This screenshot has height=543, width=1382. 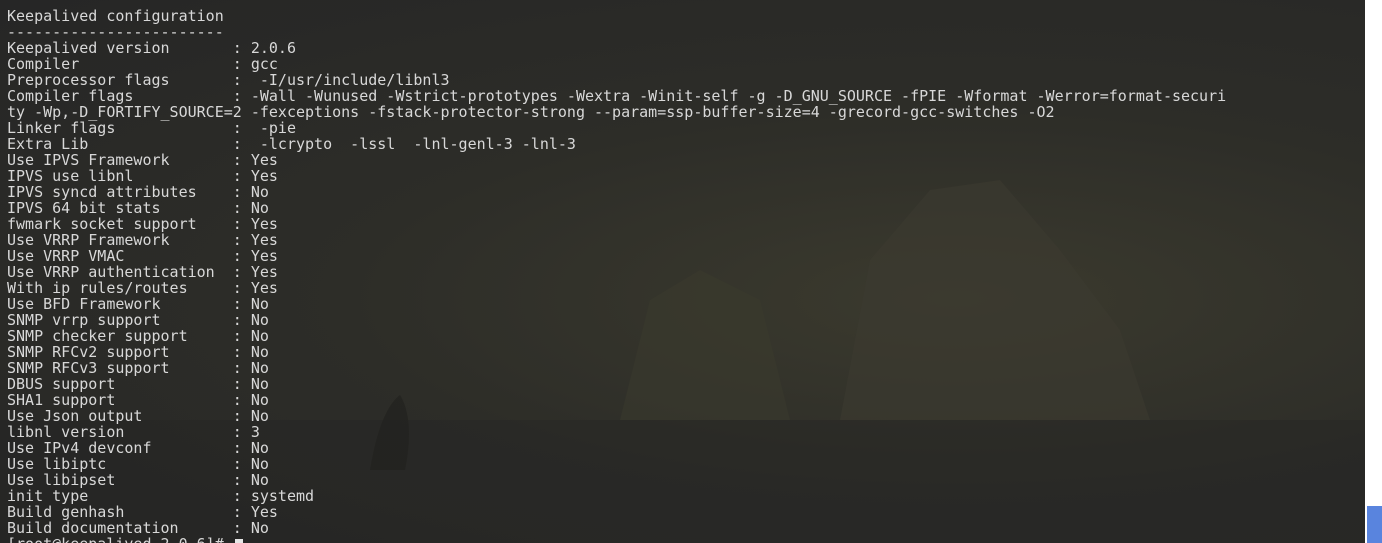 I want to click on terminal-line: Use VRRP authentication : Yes, so click(x=142, y=272).